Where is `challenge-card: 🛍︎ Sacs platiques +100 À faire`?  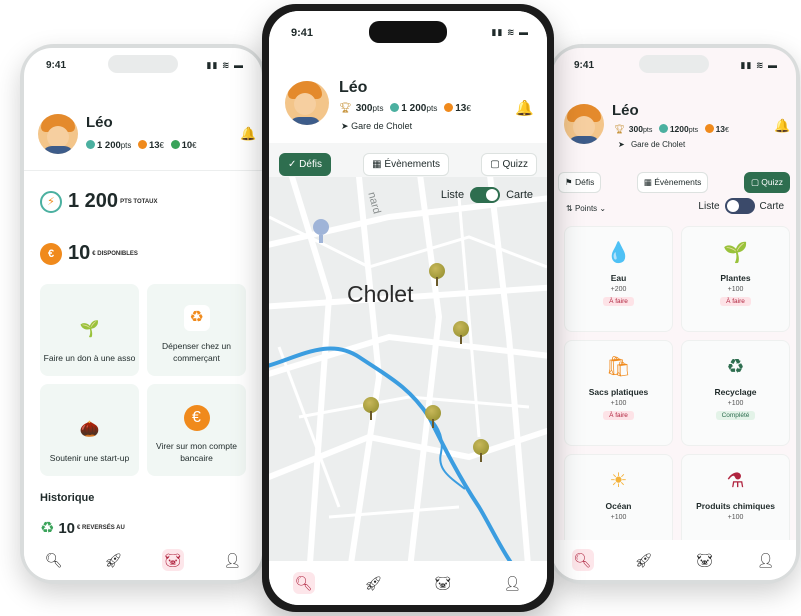 challenge-card: 🛍︎ Sacs platiques +100 À faire is located at coordinates (618, 393).